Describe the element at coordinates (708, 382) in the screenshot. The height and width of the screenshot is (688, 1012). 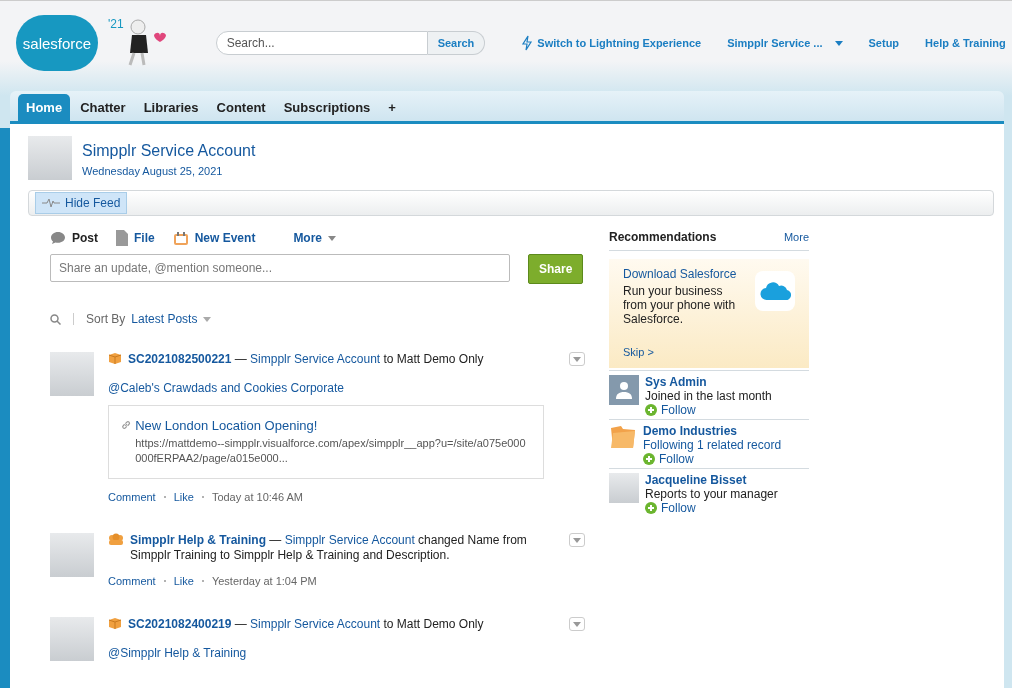
I see `recommendation-name: Sys Admin` at that location.